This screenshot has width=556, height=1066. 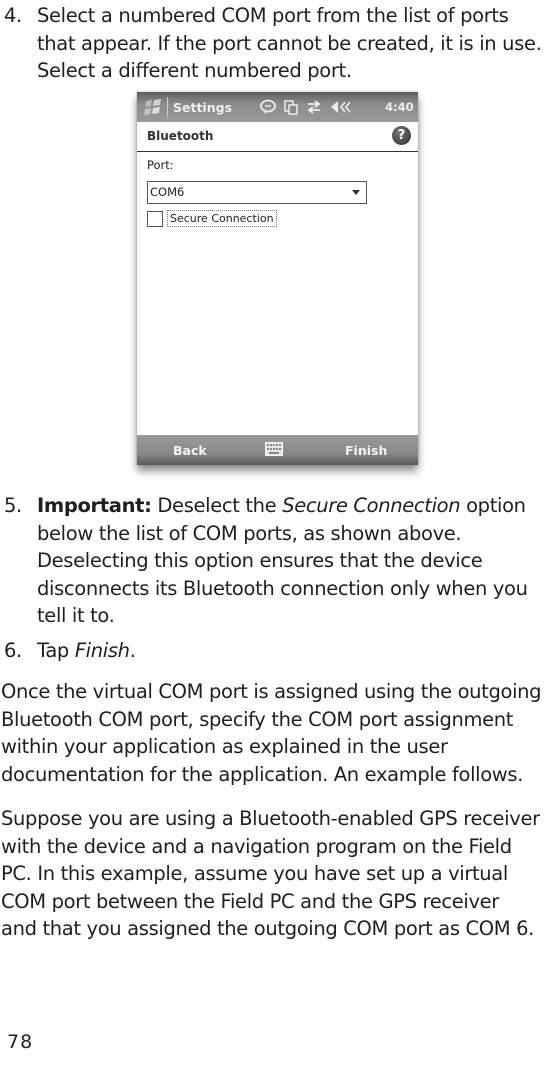 I want to click on back-button: Back, so click(x=190, y=450).